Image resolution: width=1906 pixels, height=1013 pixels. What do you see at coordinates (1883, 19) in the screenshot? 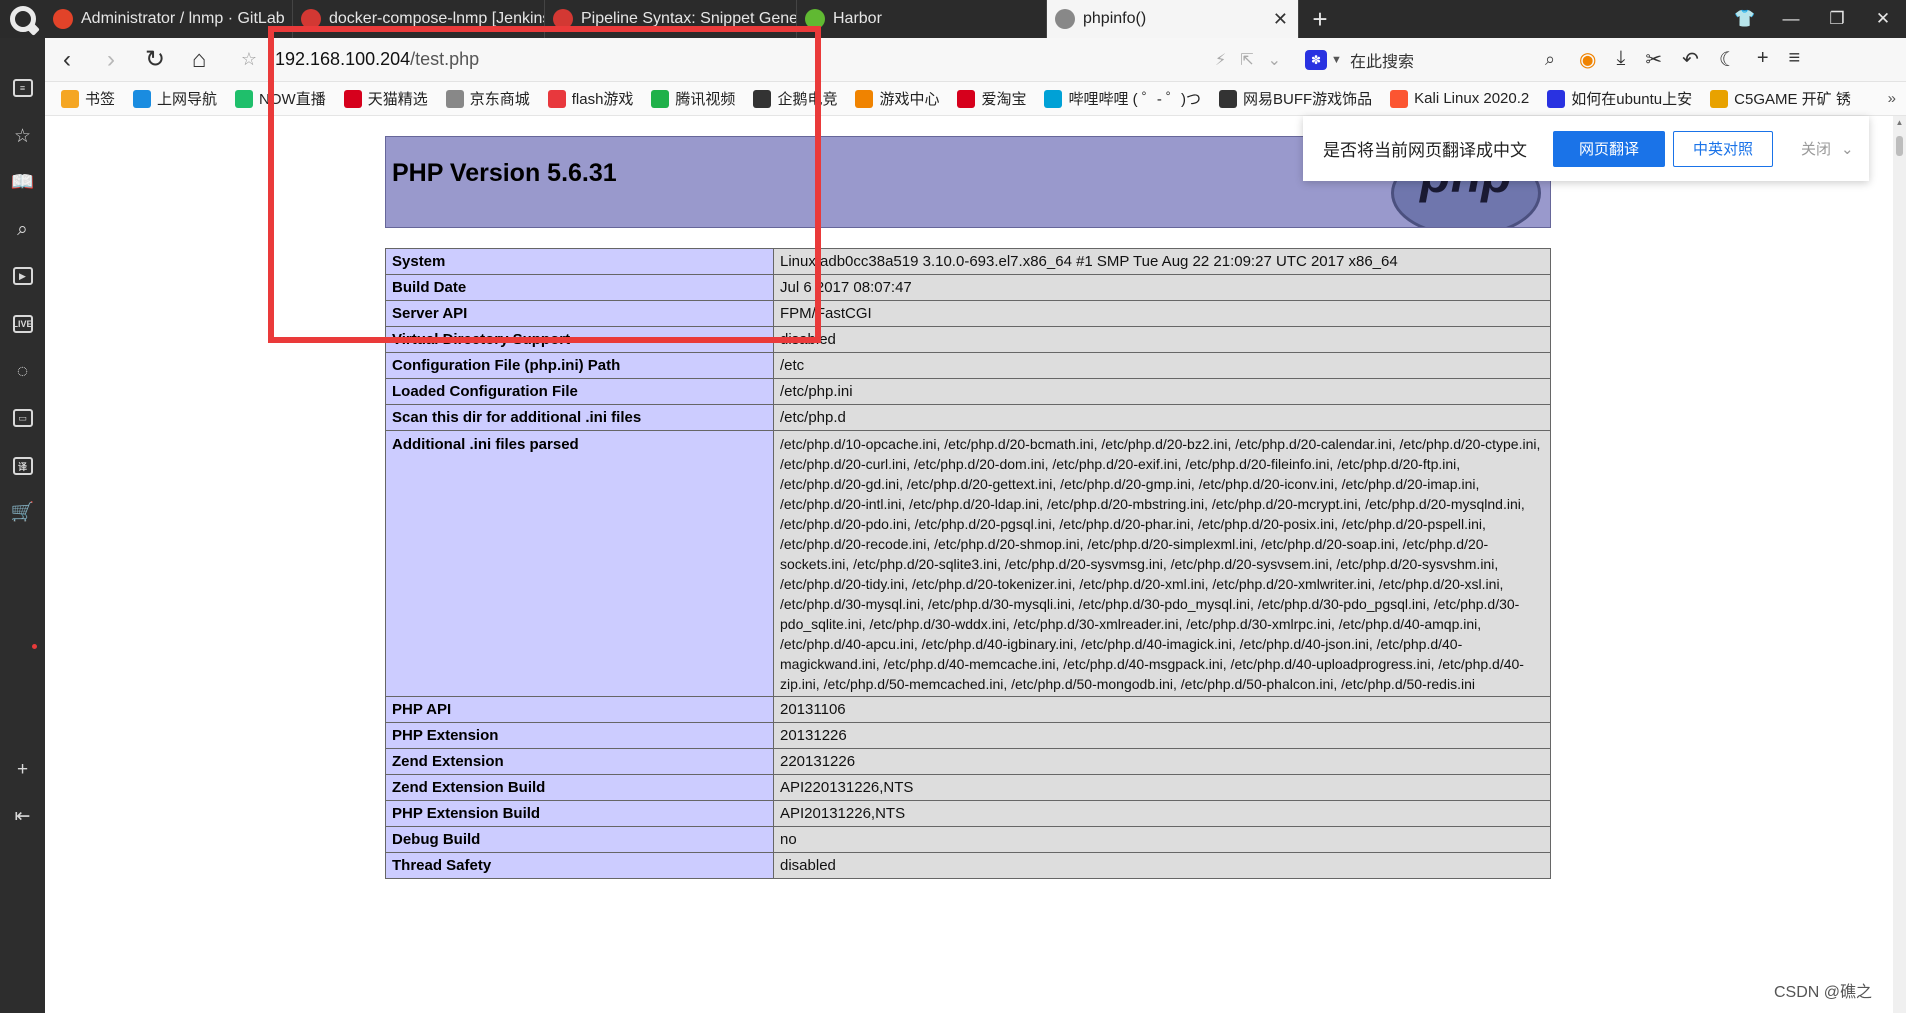
I see `close-window-icon: ✕` at bounding box center [1883, 19].